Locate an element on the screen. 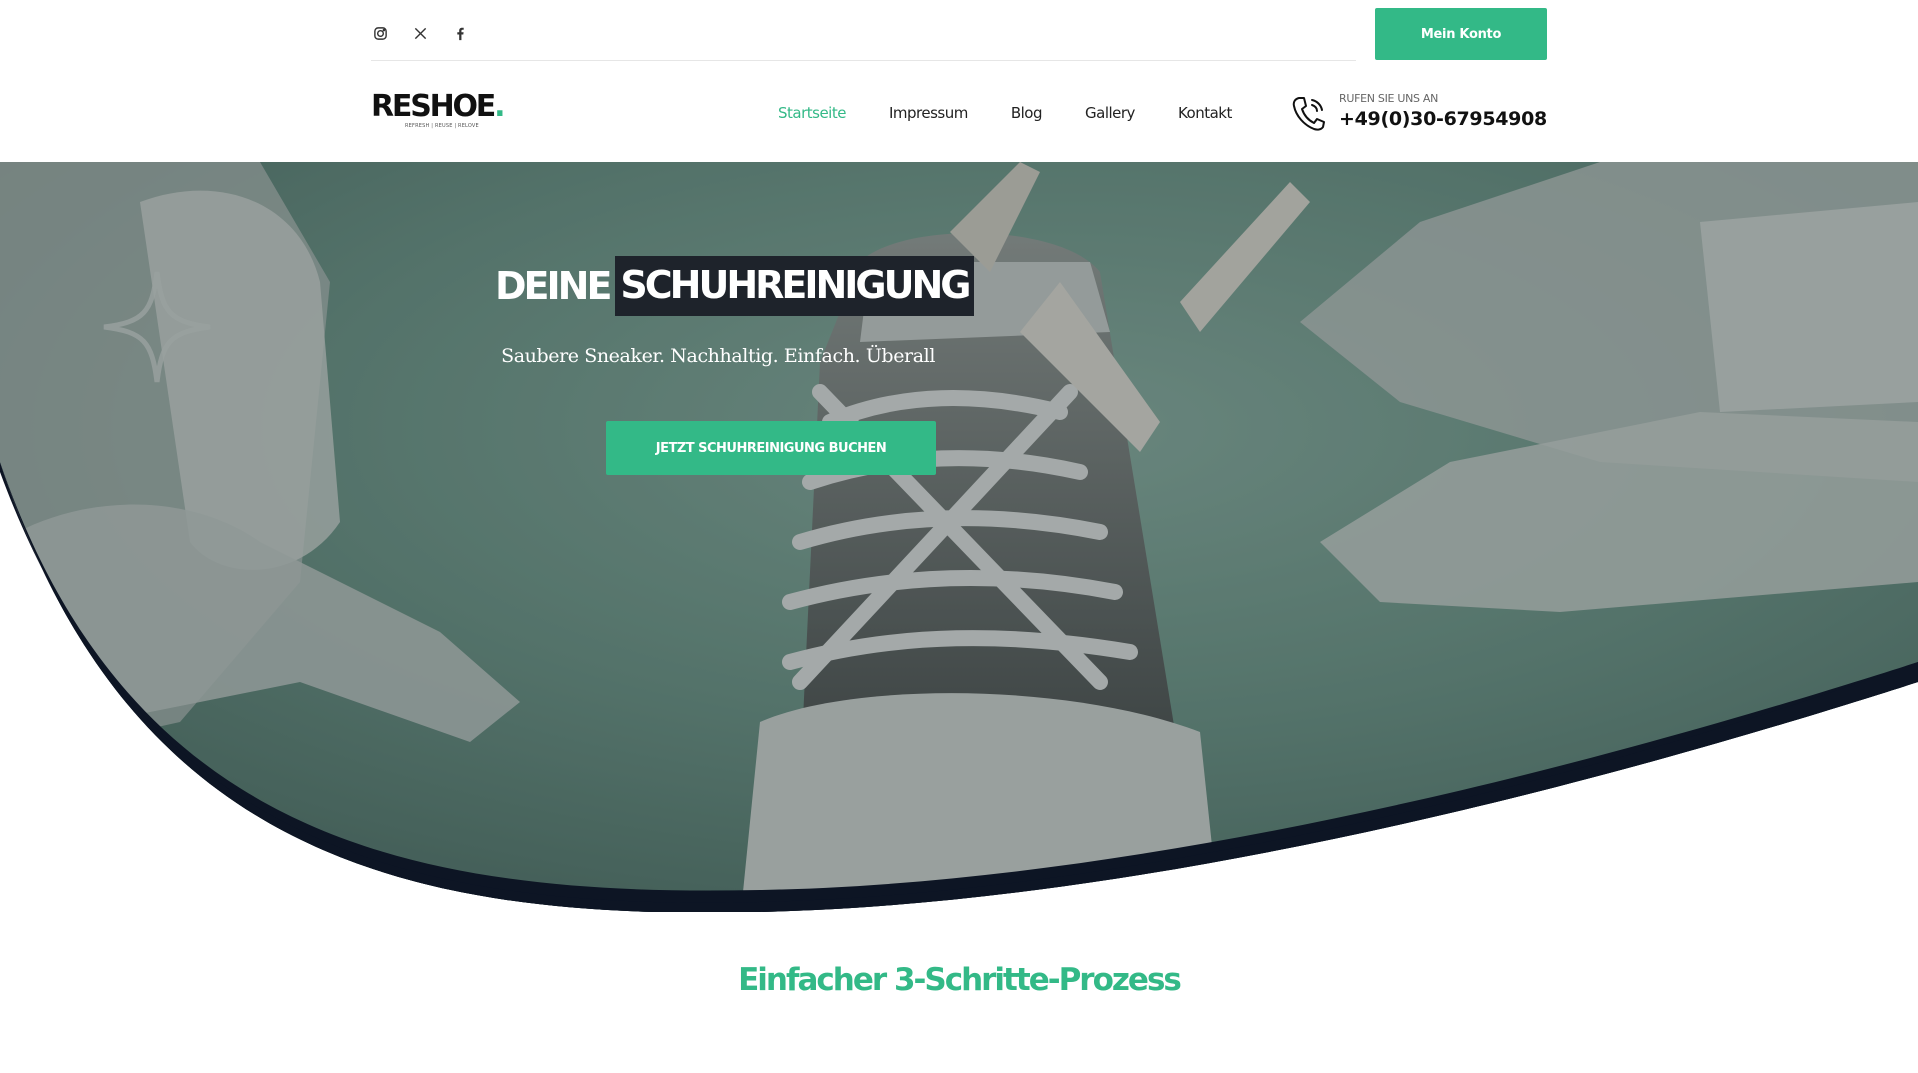 The width and height of the screenshot is (1918, 1073). logo-text: RESHOE is located at coordinates (433, 106).